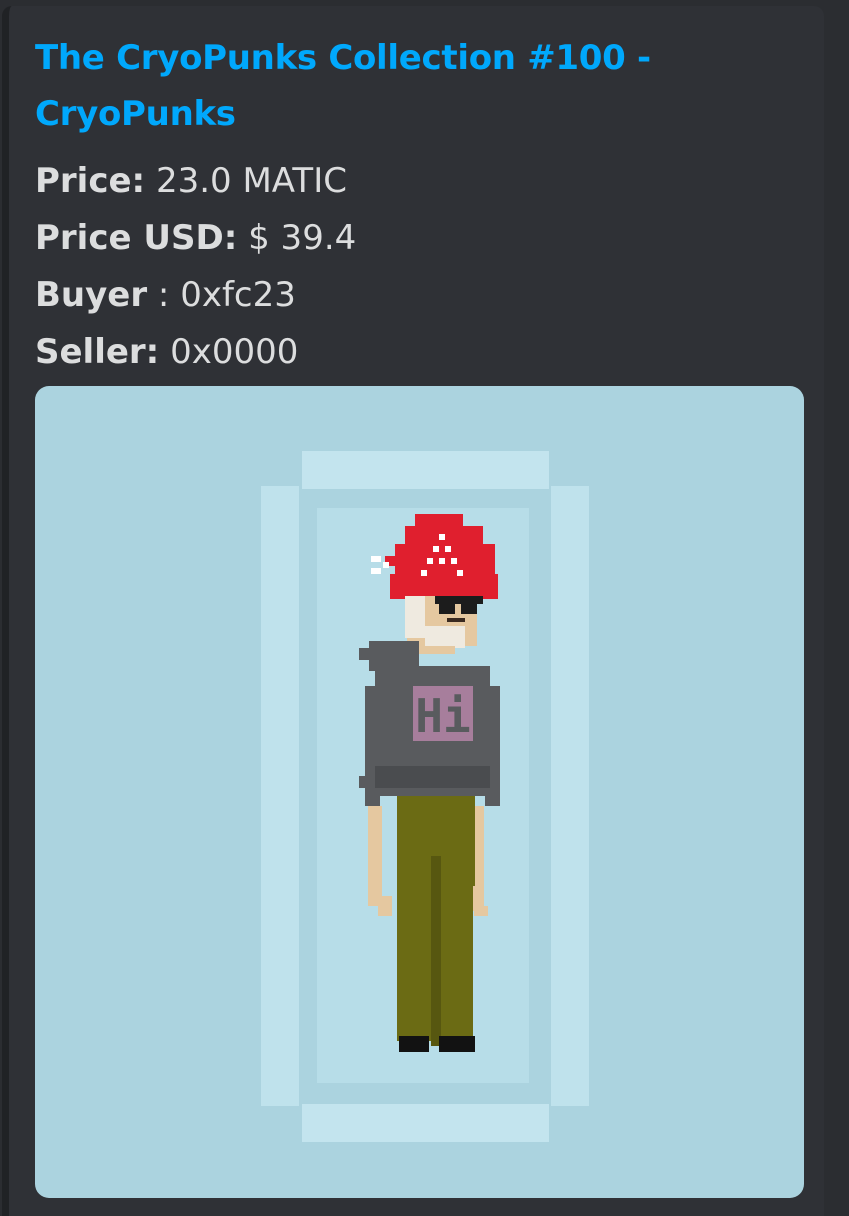 This screenshot has height=1216, width=849. What do you see at coordinates (385, 352) in the screenshot?
I see `seller-field: Seller: 0x0000` at bounding box center [385, 352].